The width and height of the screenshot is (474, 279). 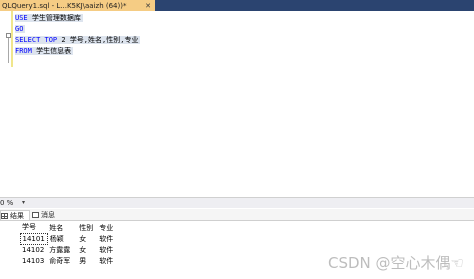 I want to click on tab-messages: 消息, so click(x=48, y=215).